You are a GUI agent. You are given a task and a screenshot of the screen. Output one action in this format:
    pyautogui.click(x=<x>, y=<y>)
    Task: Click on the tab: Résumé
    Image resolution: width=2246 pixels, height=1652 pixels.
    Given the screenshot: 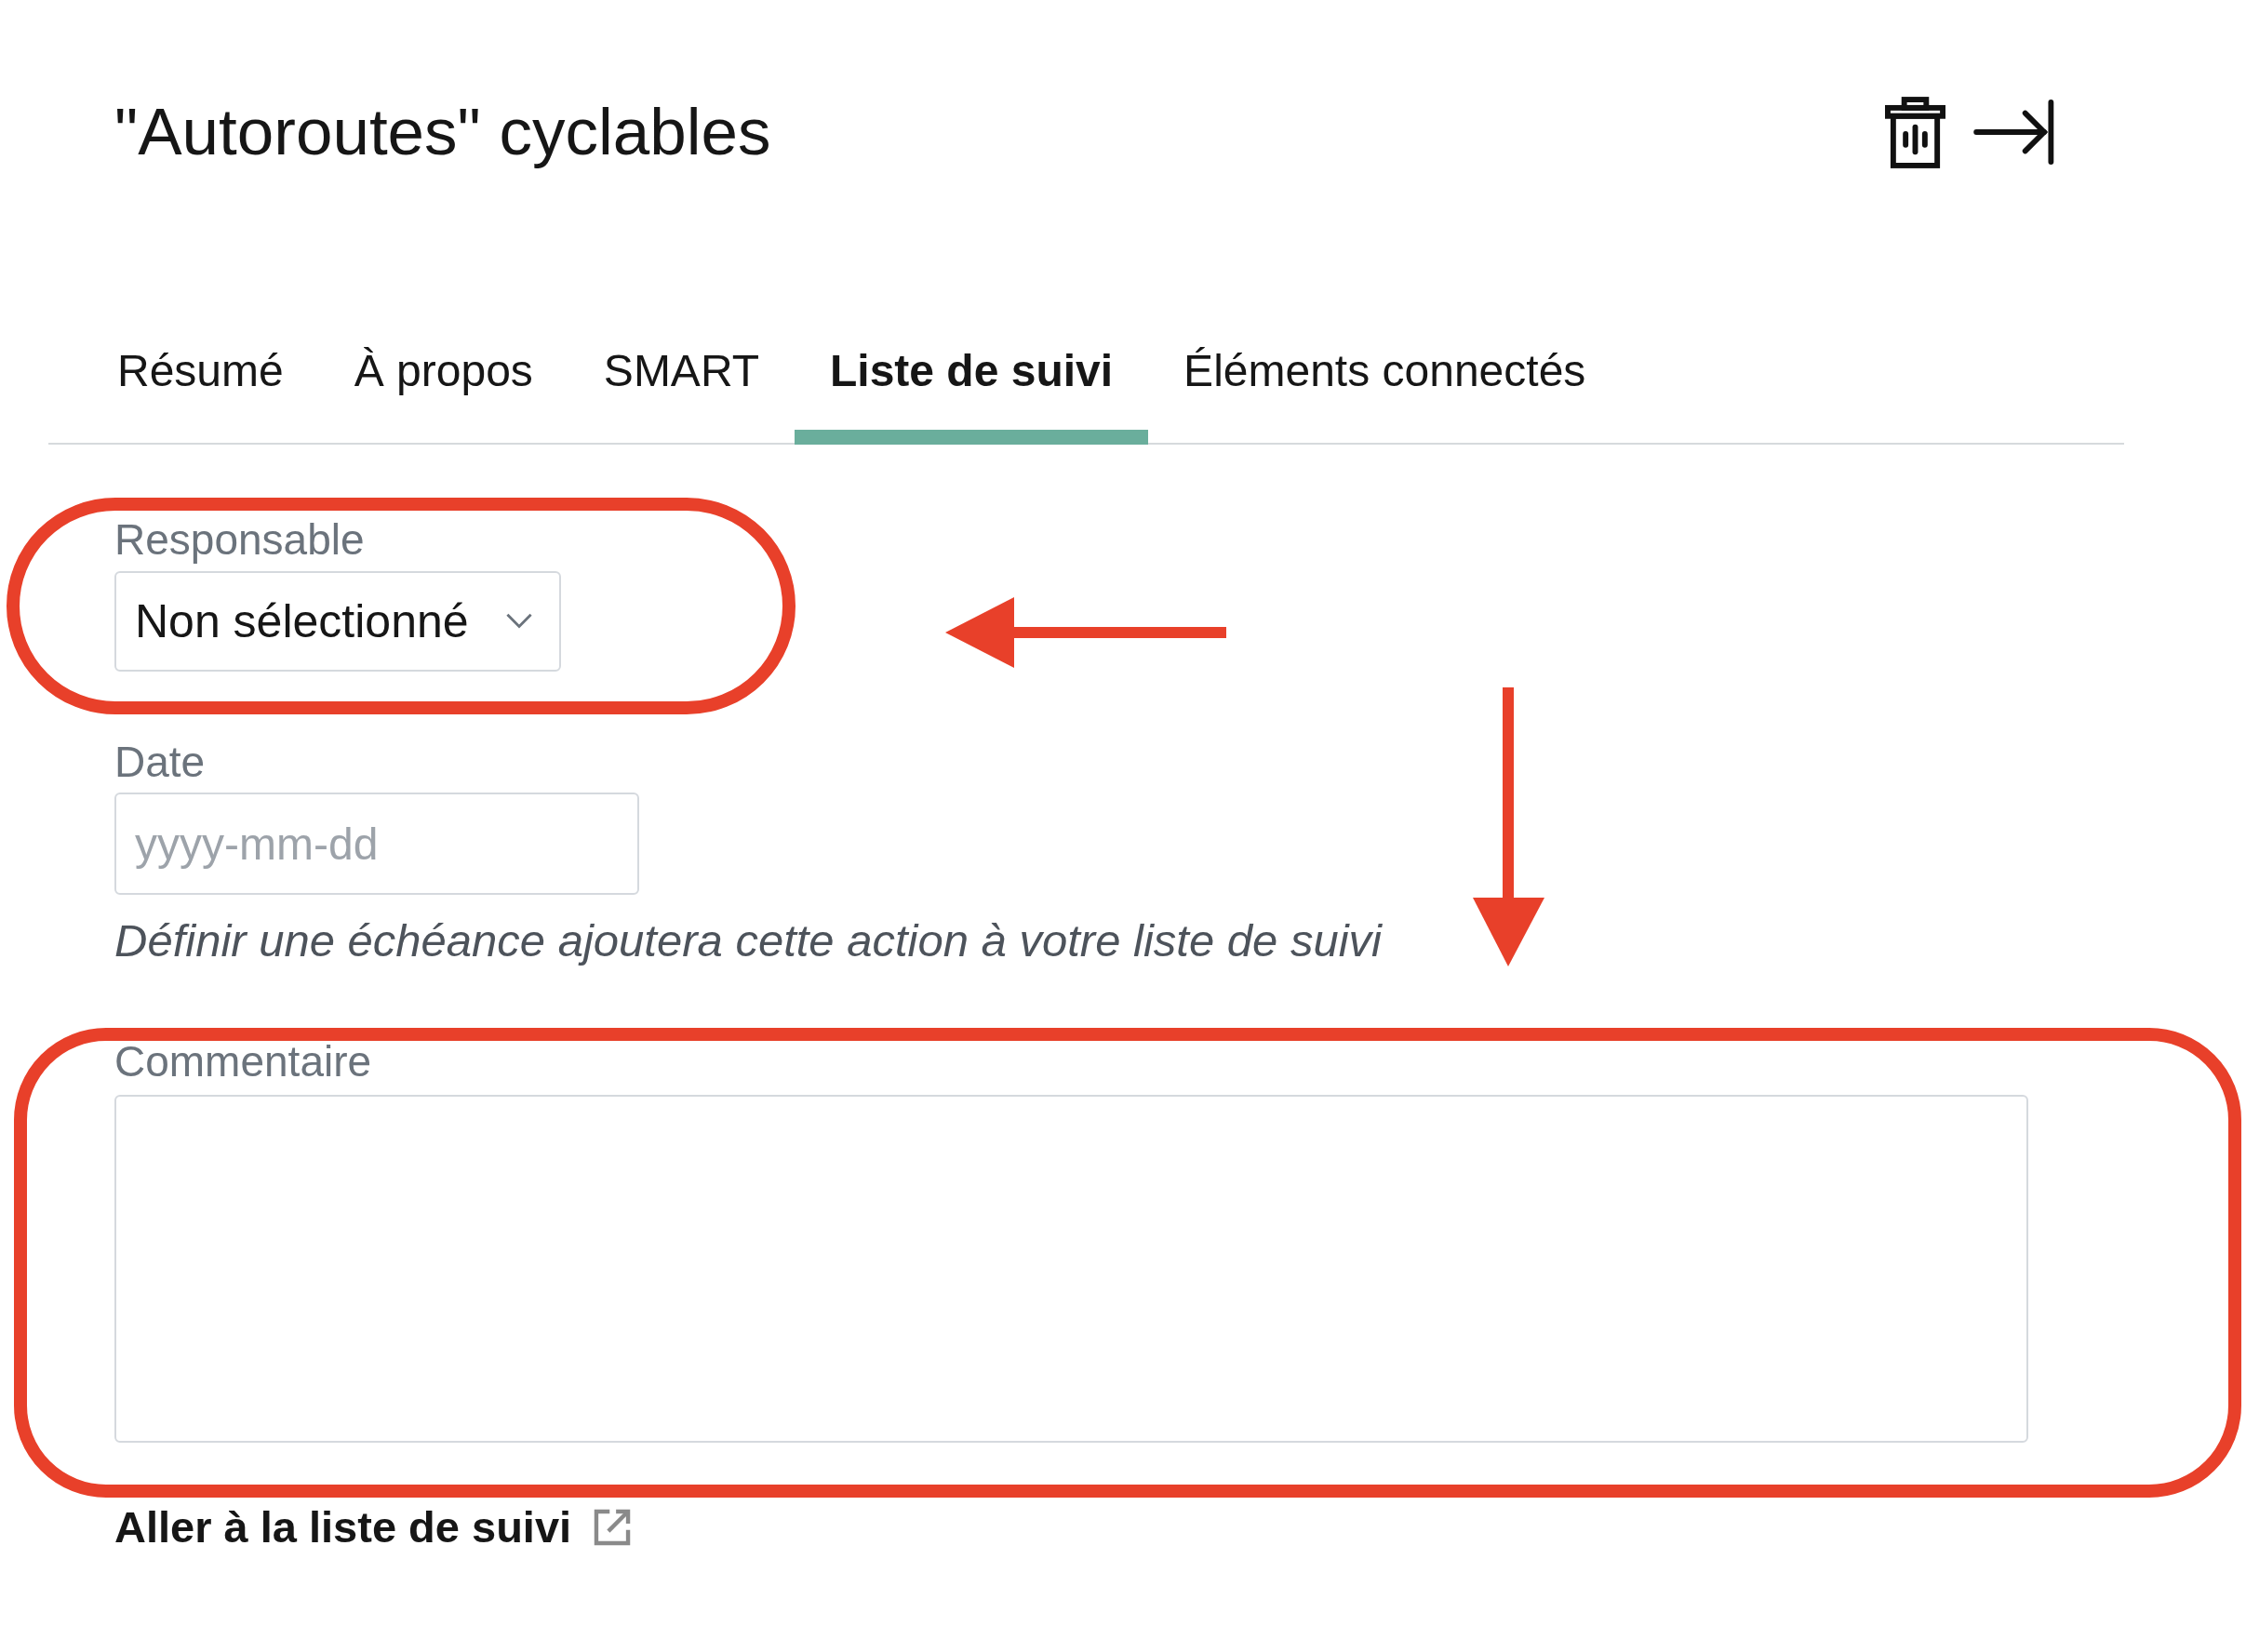 What is the action you would take?
    pyautogui.click(x=200, y=395)
    